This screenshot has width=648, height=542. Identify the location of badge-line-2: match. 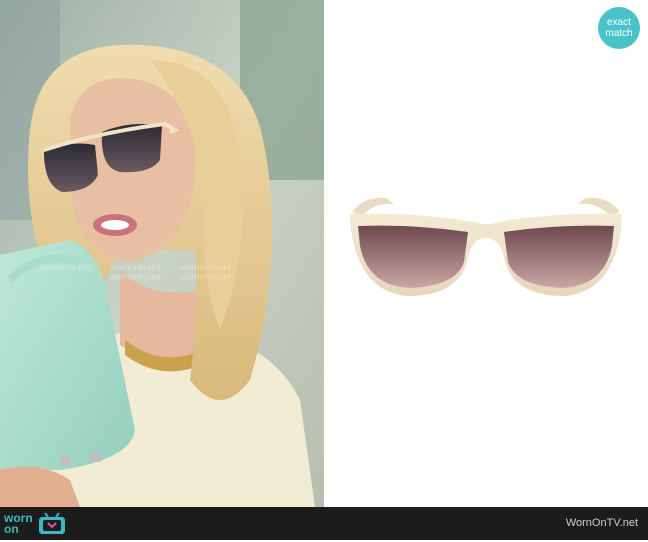
(619, 33).